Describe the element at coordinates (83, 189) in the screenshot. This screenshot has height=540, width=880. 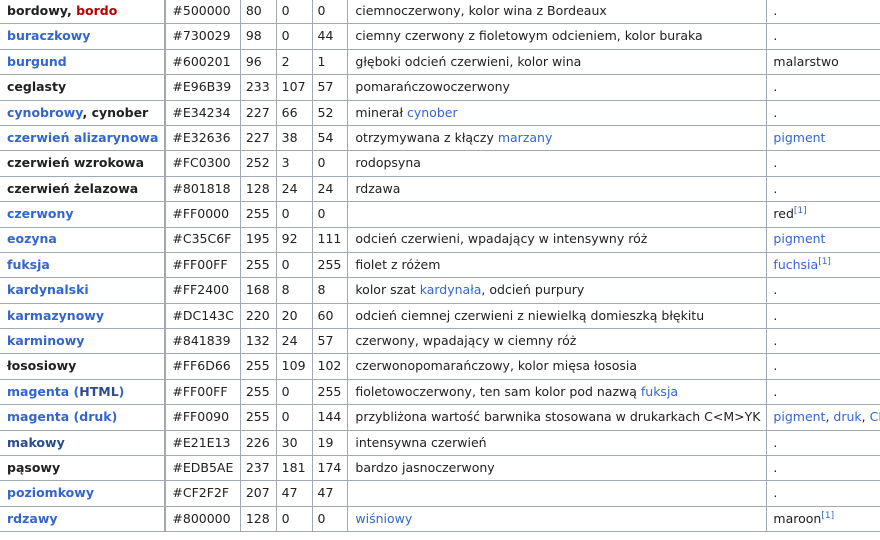
I see `color-name-cell: czerwień żelazowa` at that location.